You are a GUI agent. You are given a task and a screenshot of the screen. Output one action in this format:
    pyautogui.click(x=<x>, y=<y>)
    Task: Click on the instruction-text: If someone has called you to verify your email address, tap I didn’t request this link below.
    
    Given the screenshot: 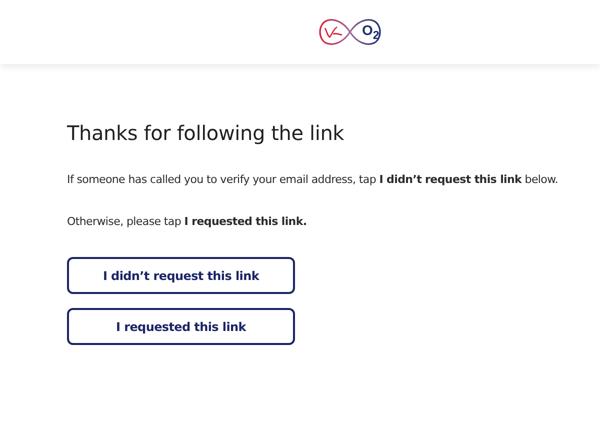 What is the action you would take?
    pyautogui.click(x=313, y=180)
    